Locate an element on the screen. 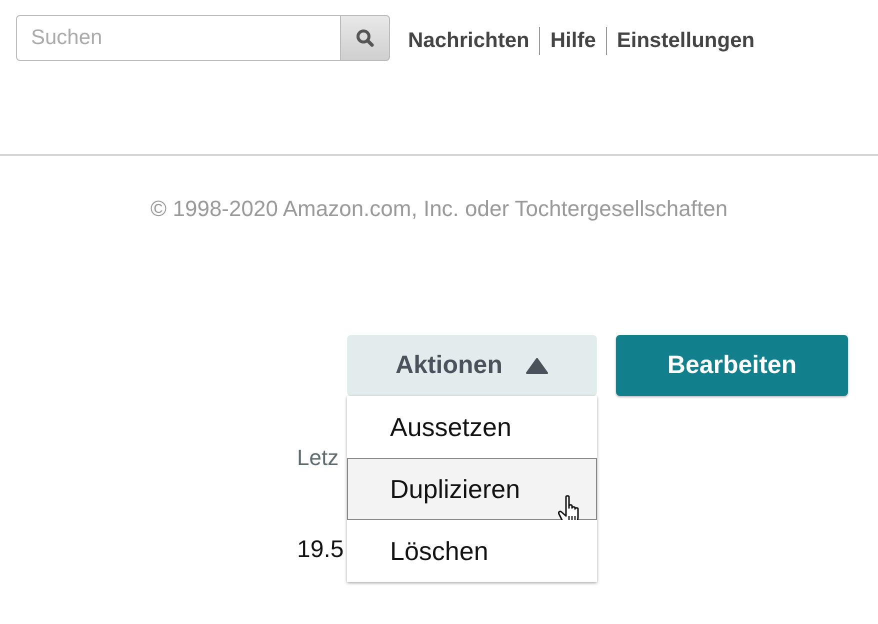  field-label: Letz is located at coordinates (318, 457).